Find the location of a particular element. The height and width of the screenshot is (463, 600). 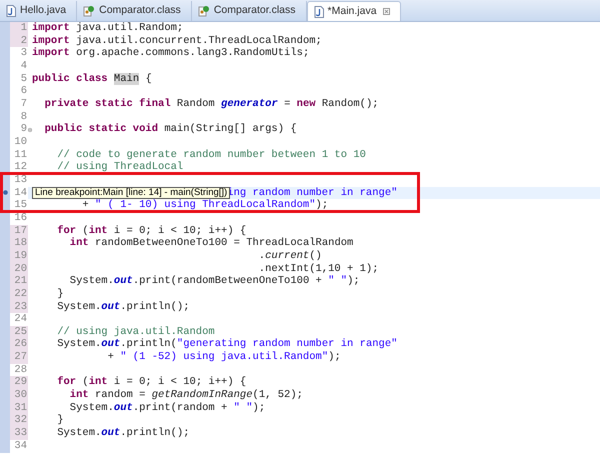

code-line: System.out.print(random + " "); is located at coordinates (168, 408).